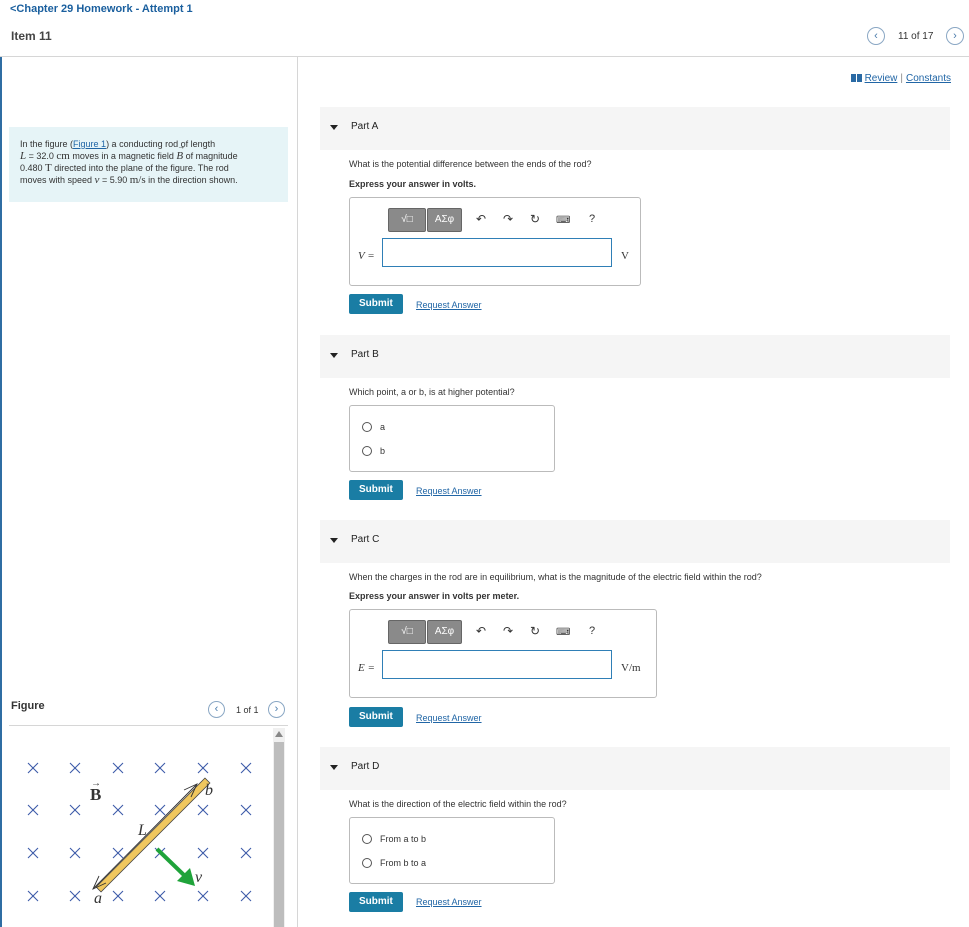 The width and height of the screenshot is (969, 927). I want to click on part-d-header: Part D, so click(635, 768).